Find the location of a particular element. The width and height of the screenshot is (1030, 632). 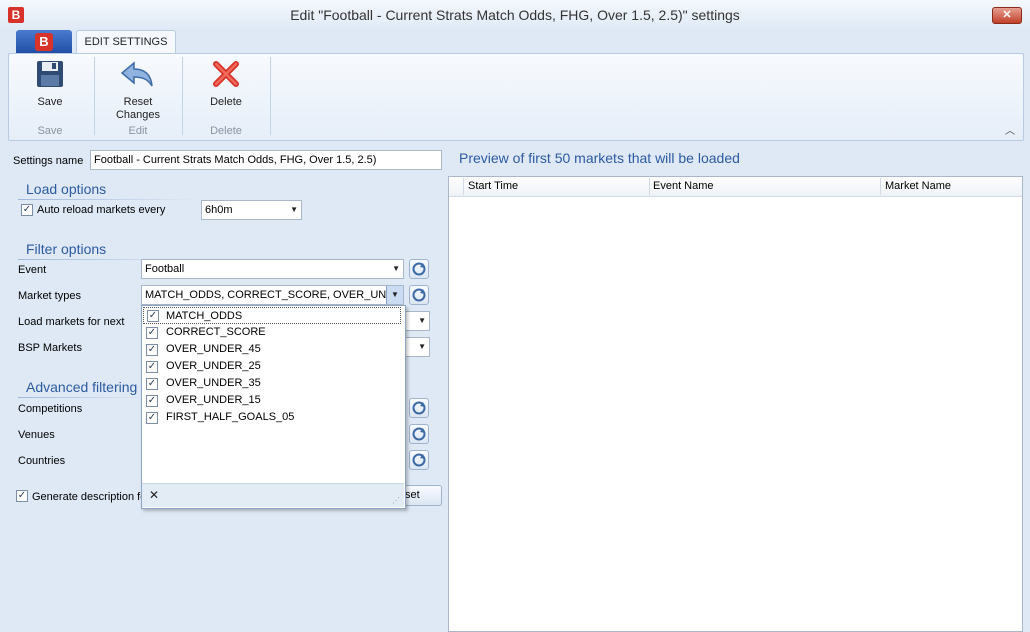

save-button-label: Save is located at coordinates (50, 102).